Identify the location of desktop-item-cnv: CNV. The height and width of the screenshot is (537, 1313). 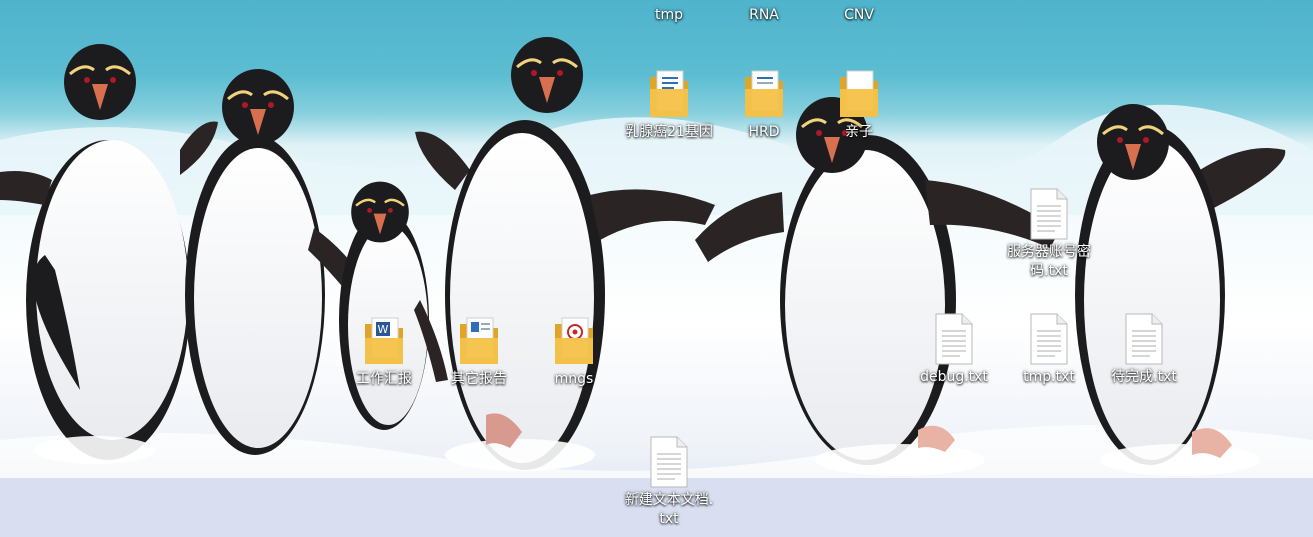
(859, 15).